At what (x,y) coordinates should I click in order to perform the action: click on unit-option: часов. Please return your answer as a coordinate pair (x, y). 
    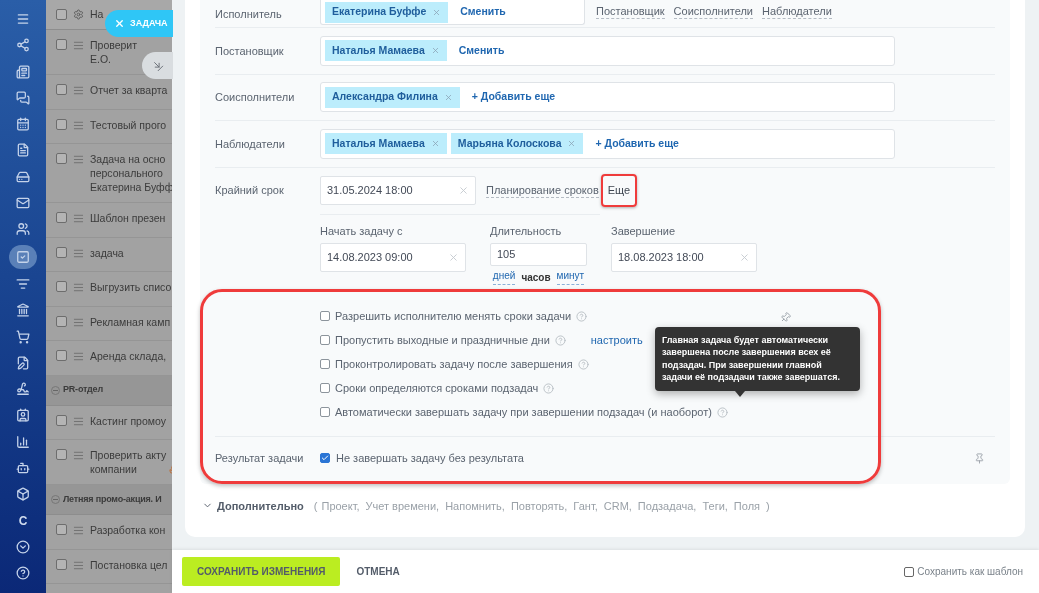
    Looking at the image, I should click on (536, 277).